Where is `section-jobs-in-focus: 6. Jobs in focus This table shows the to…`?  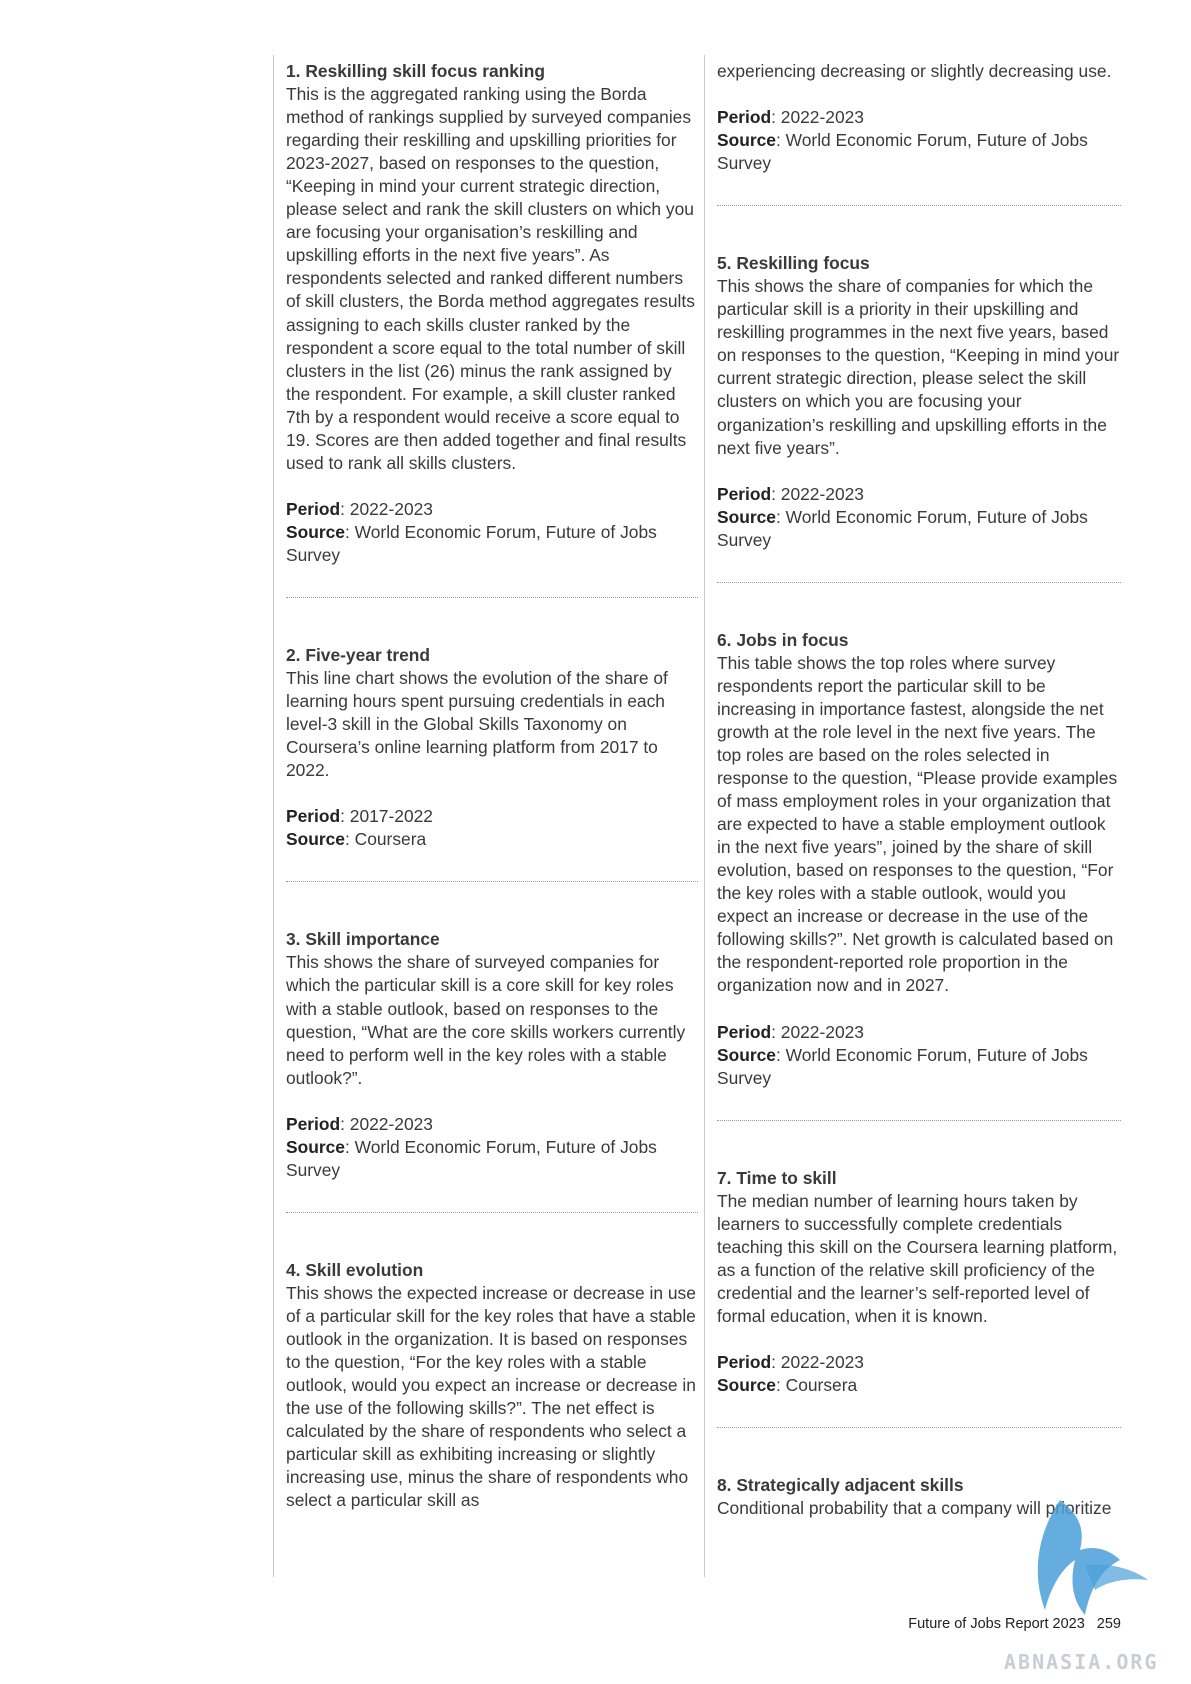 section-jobs-in-focus: 6. Jobs in focus This table shows the to… is located at coordinates (919, 859).